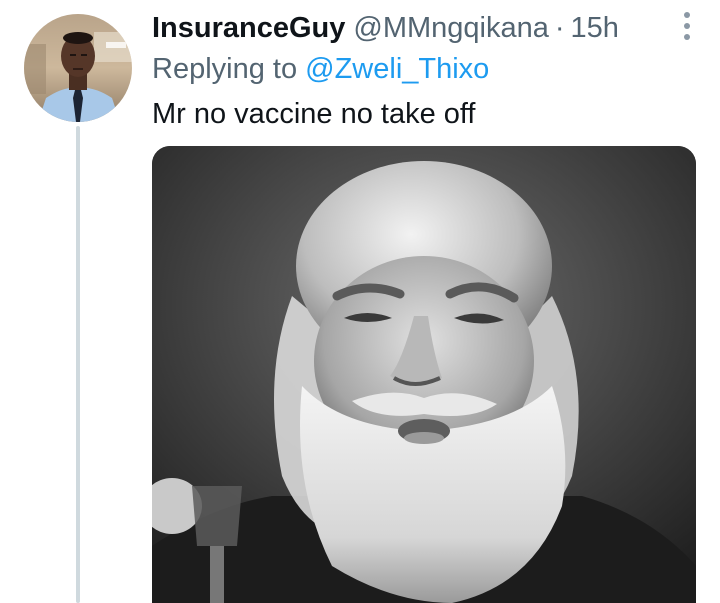 The height and width of the screenshot is (603, 720). What do you see at coordinates (595, 28) in the screenshot?
I see `timestamp: 15h` at bounding box center [595, 28].